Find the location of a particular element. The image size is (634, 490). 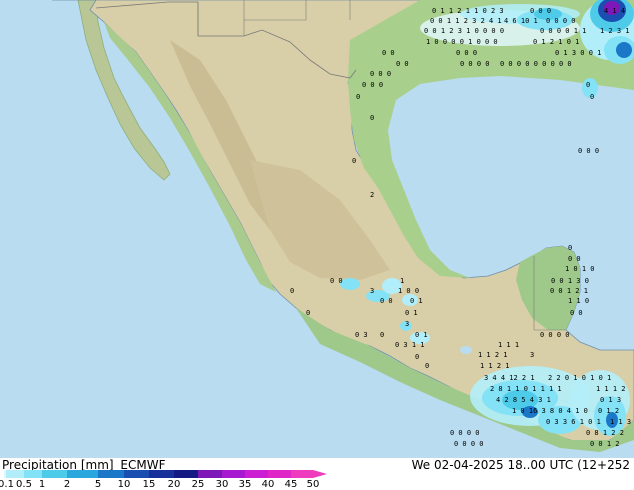

colorbar-tick-label: 30 is located at coordinates (222, 484).